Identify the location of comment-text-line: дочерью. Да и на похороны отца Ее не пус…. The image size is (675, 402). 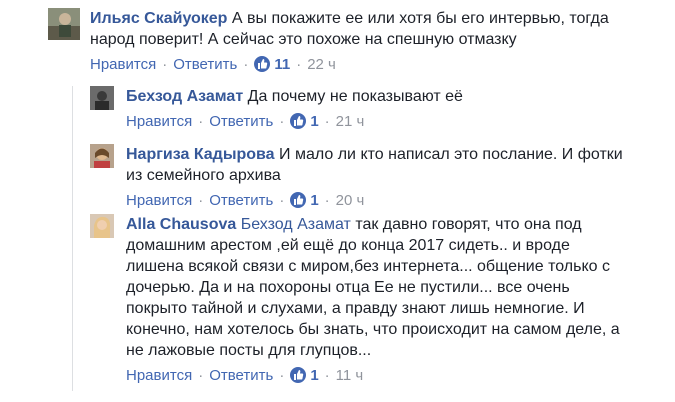
(348, 287).